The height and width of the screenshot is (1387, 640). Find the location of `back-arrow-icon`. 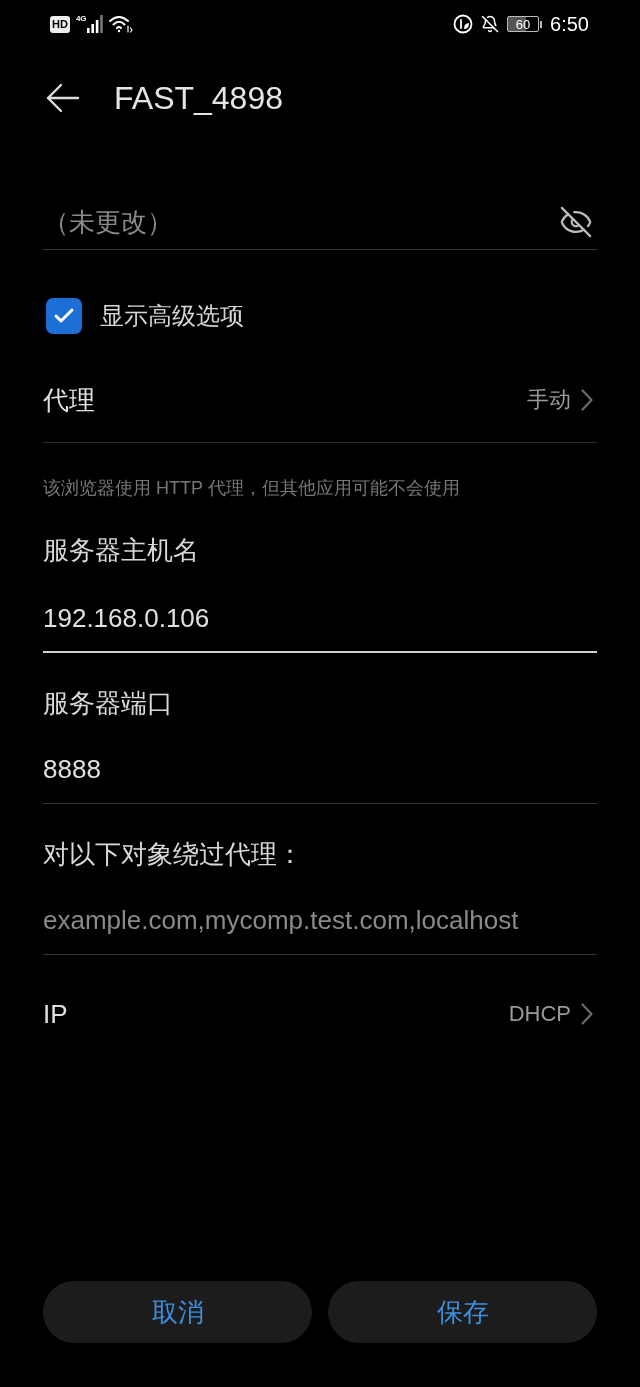

back-arrow-icon is located at coordinates (63, 98).